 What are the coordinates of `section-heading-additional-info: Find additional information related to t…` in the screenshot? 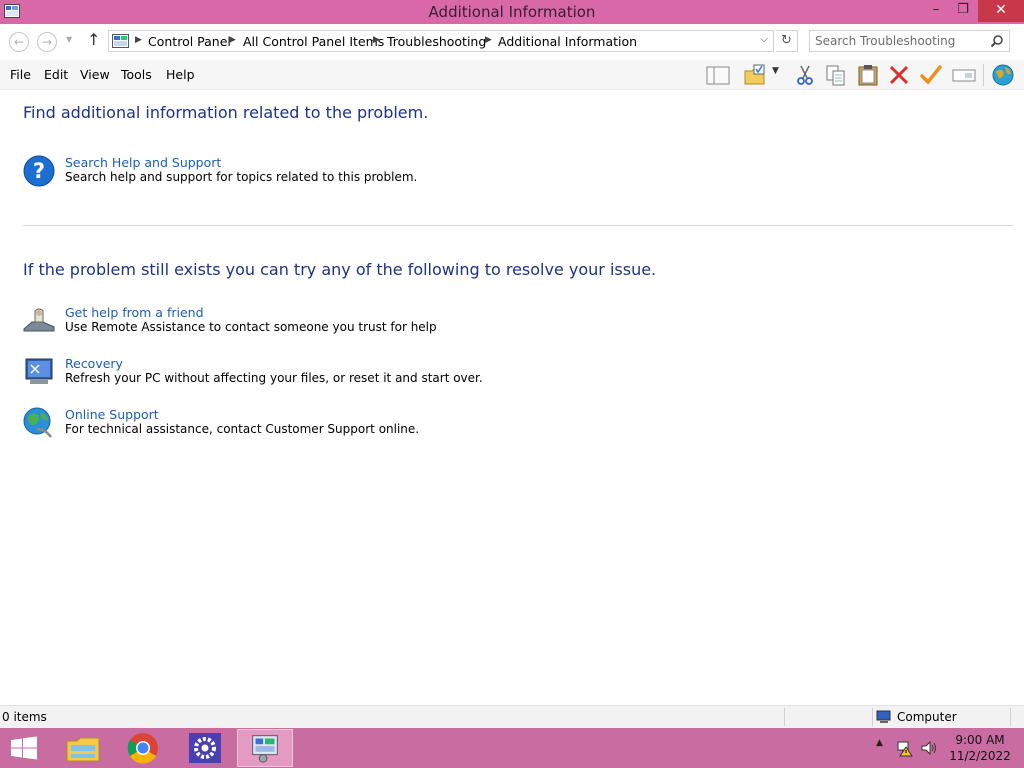 It's located at (226, 112).